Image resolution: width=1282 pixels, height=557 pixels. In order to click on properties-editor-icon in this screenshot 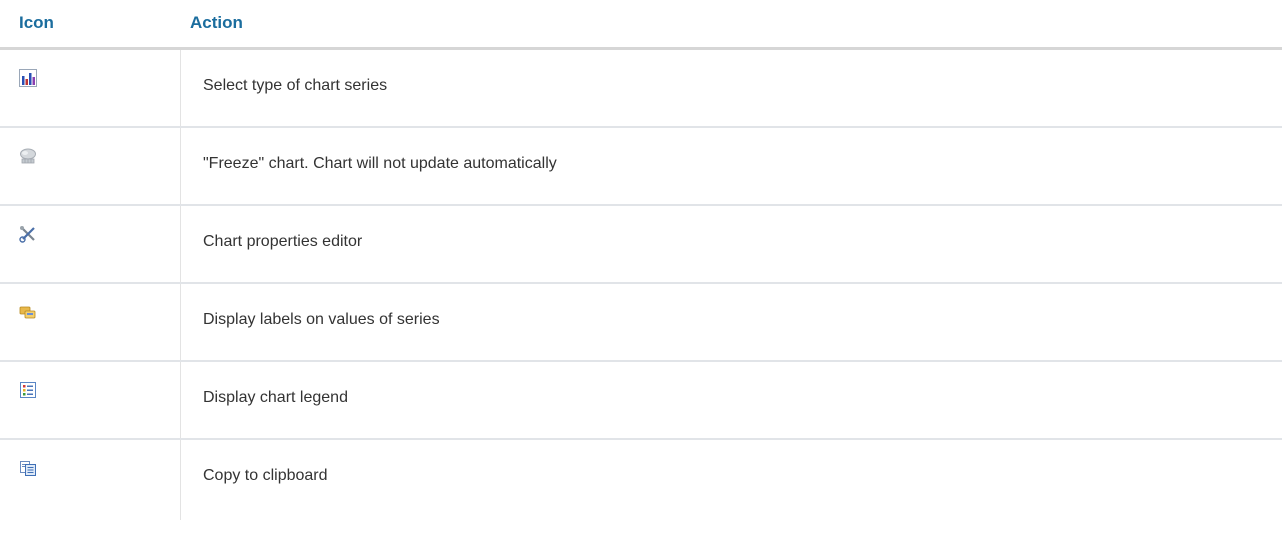, I will do `click(28, 234)`.